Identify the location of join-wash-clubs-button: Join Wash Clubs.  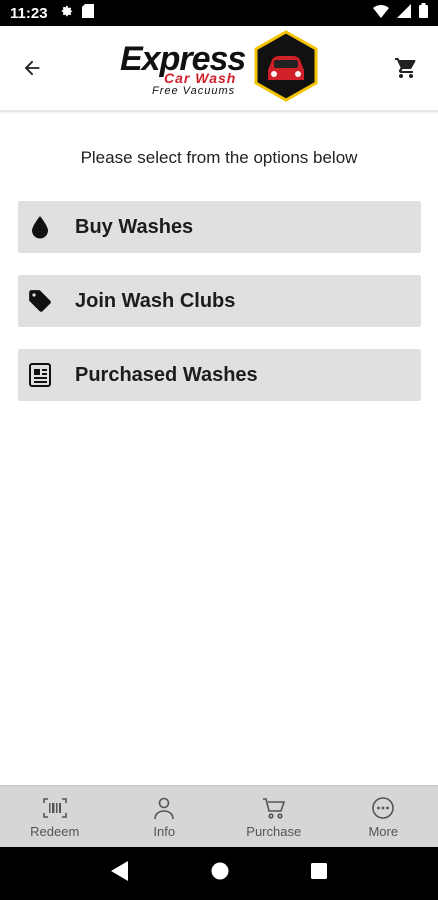
(219, 301).